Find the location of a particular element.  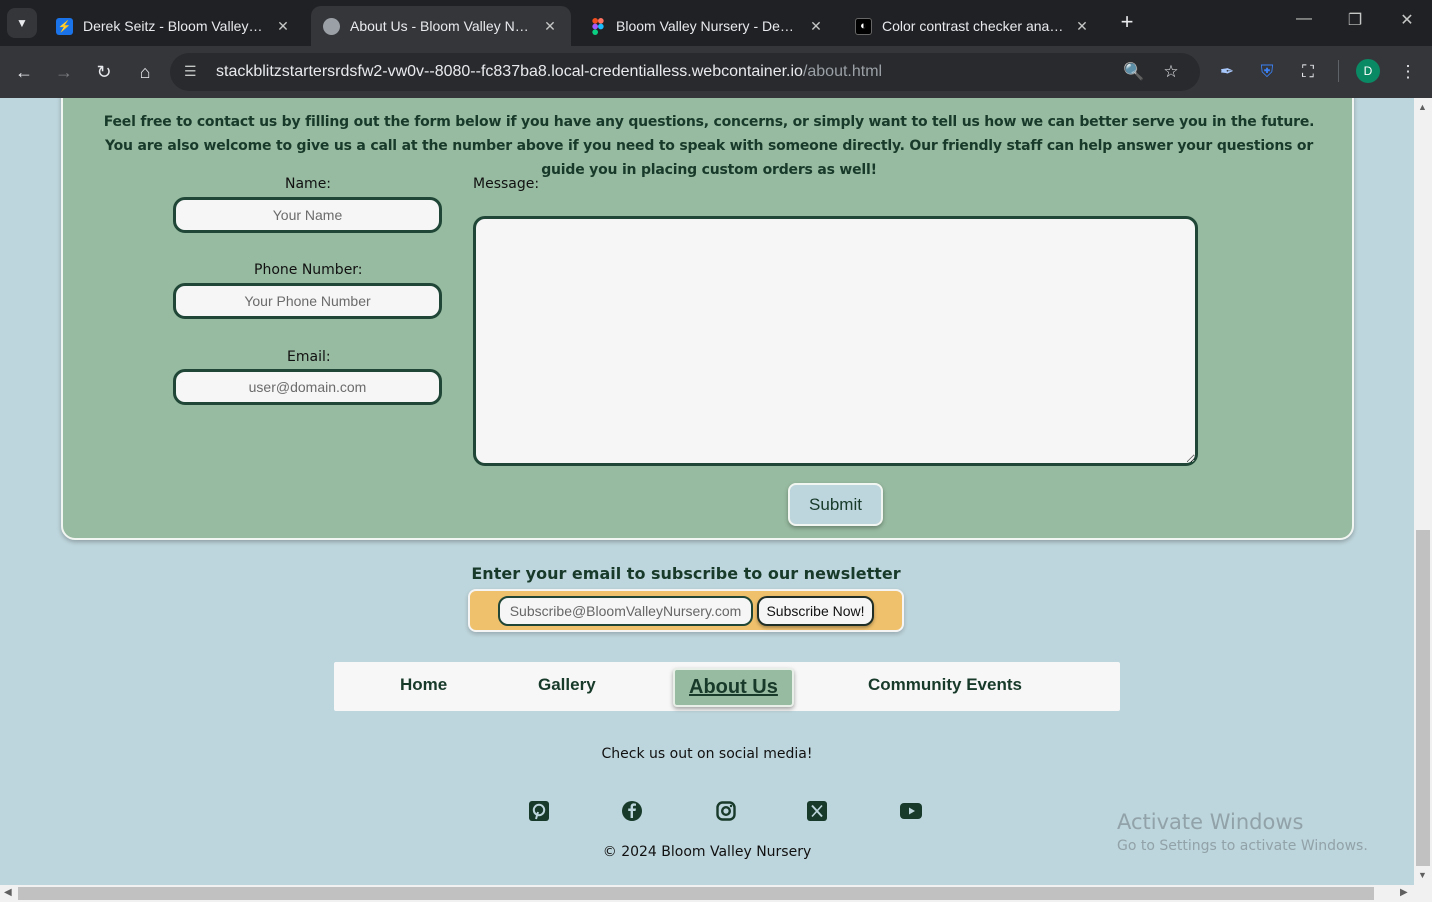

watermark-title: Activate Windows is located at coordinates (1210, 822).